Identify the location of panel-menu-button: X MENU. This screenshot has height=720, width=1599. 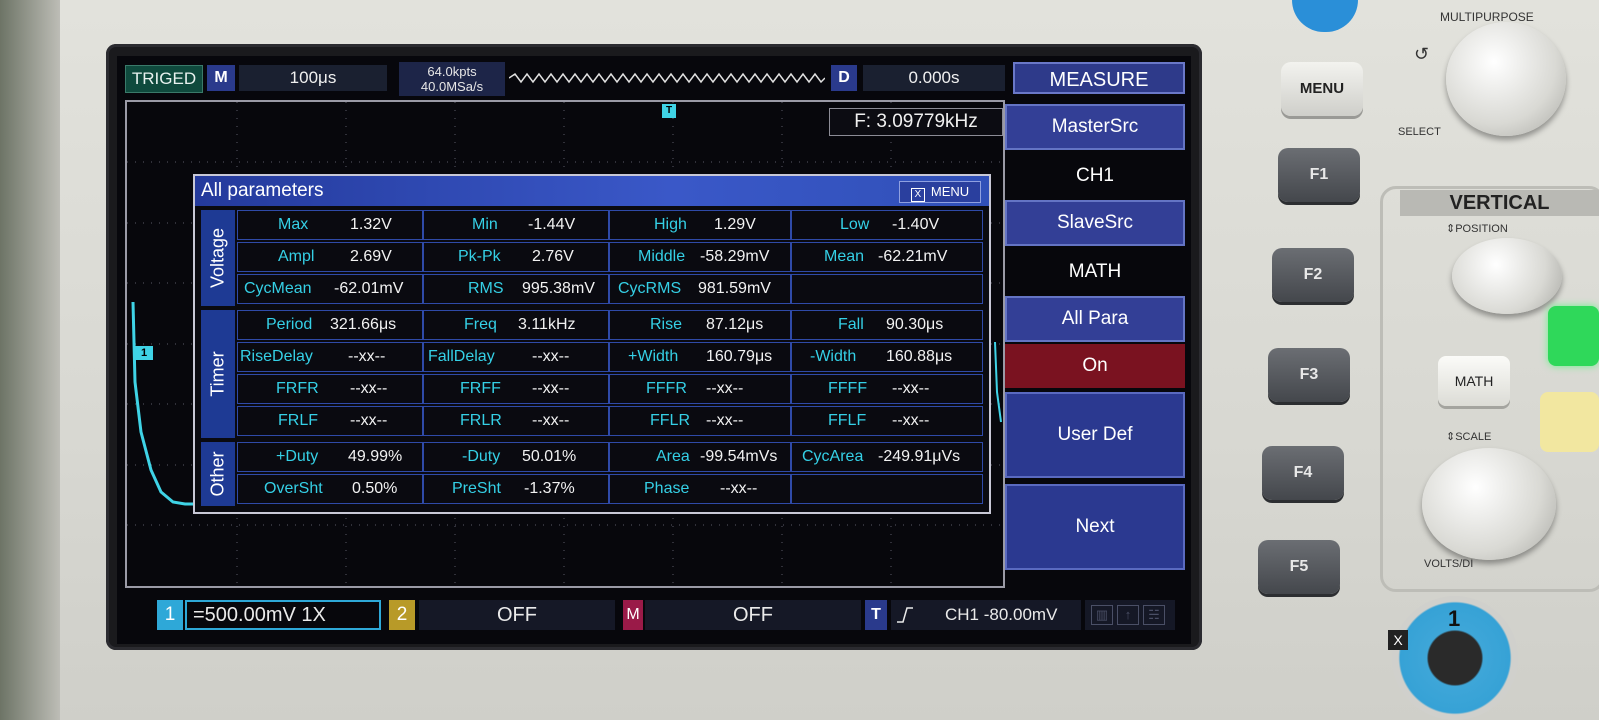
(940, 192).